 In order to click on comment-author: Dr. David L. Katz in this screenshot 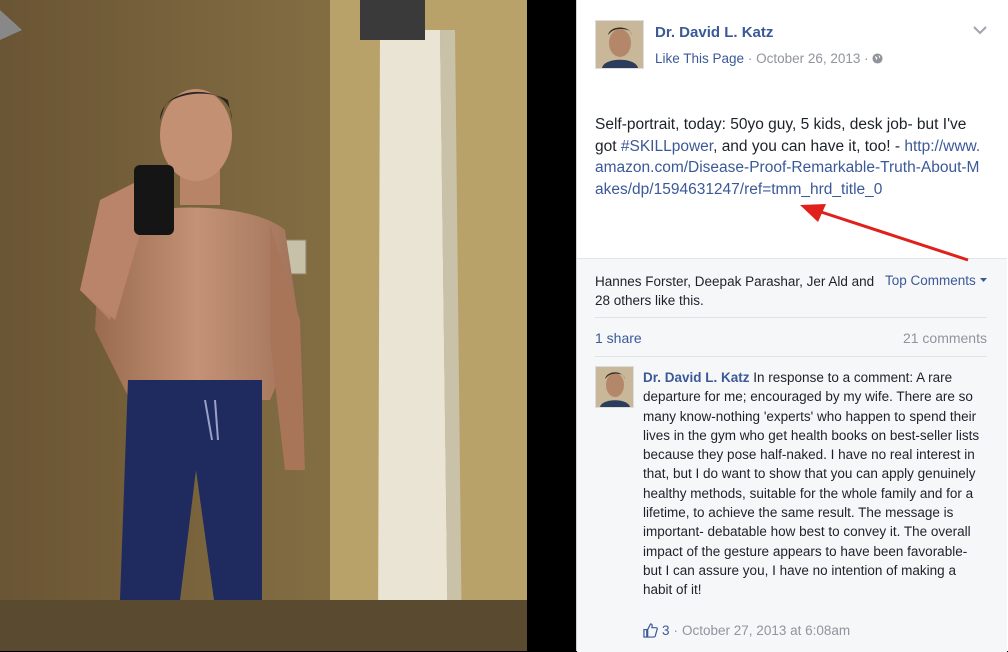, I will do `click(696, 377)`.